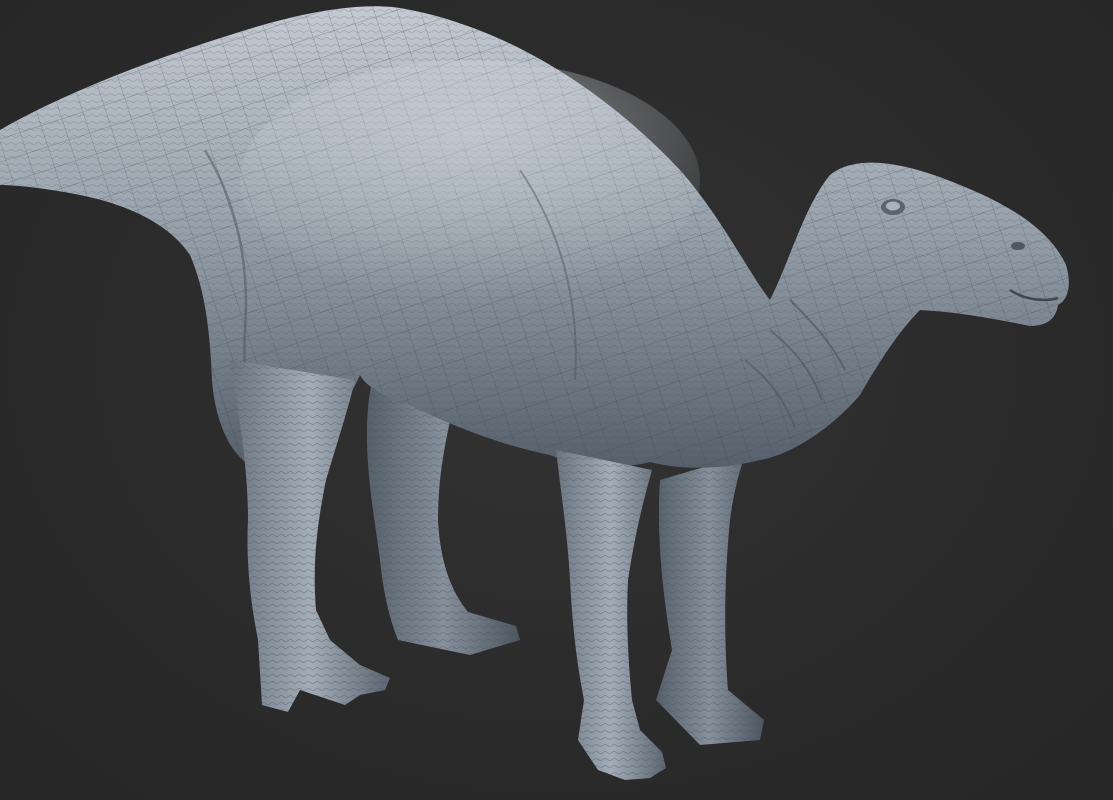  I want to click on near-hind-leg, so click(310, 536).